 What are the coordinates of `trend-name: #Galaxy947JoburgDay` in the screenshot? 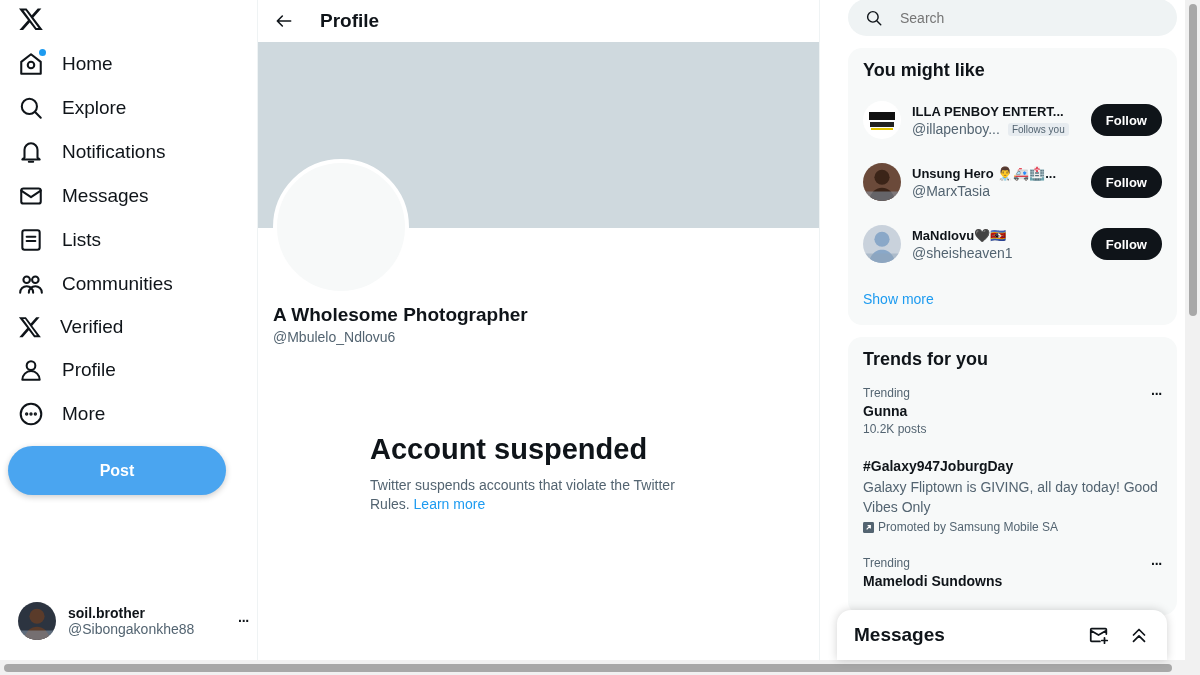 It's located at (1012, 466).